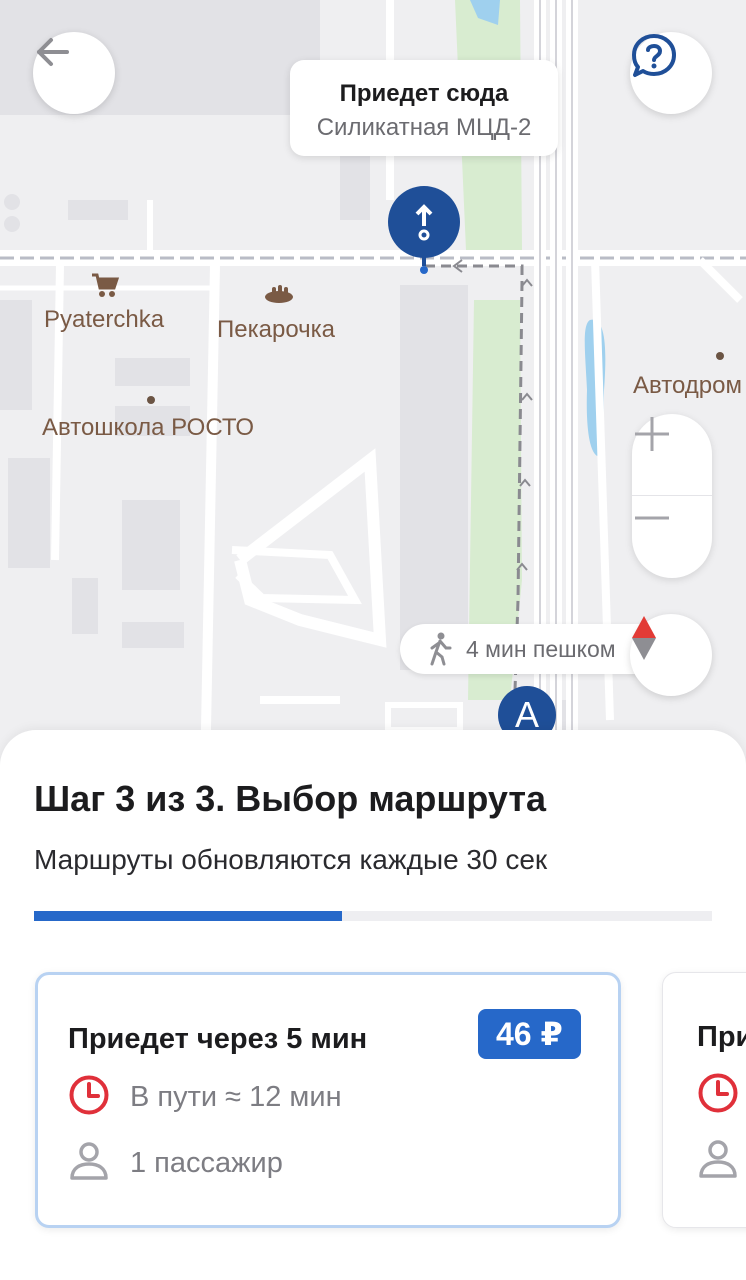 This screenshot has height=1280, width=746. Describe the element at coordinates (671, 73) in the screenshot. I see `help-button` at that location.